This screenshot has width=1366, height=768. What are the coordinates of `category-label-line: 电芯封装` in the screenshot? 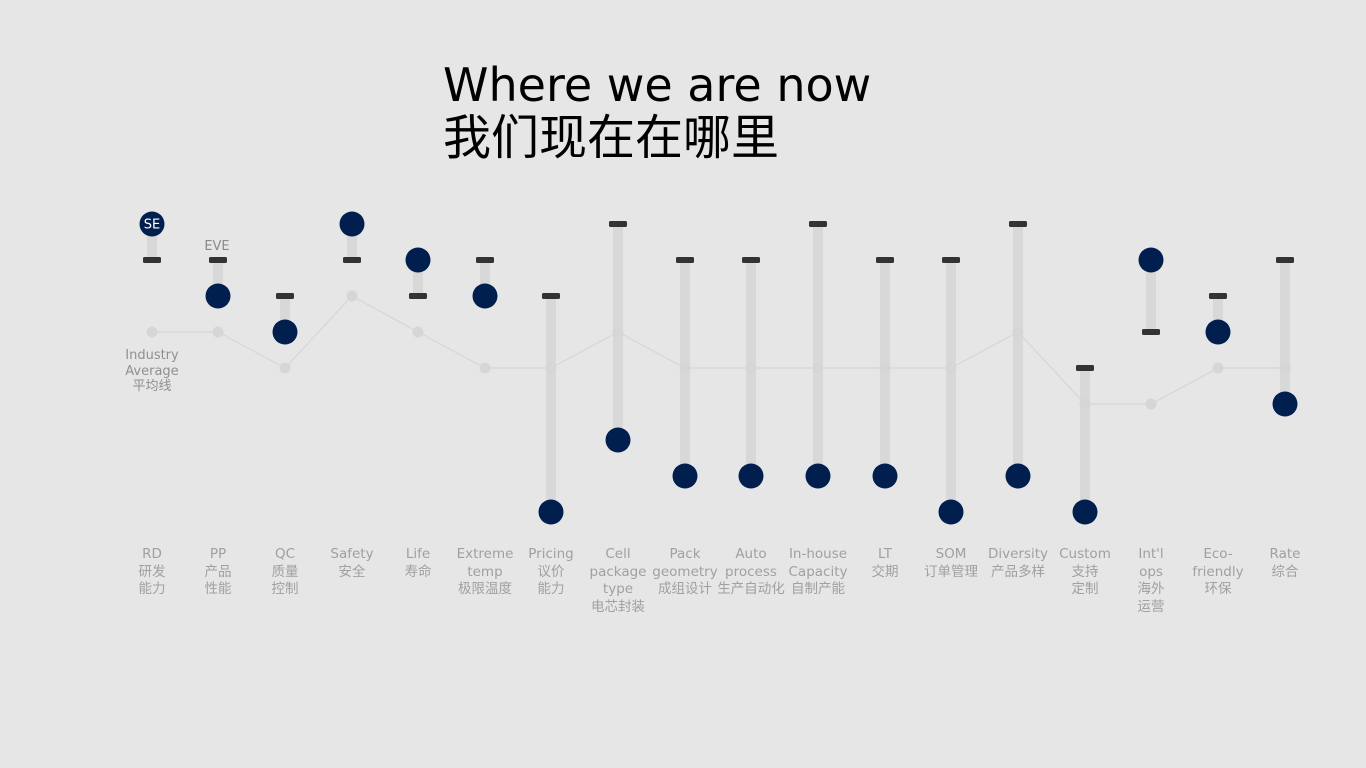 It's located at (618, 606).